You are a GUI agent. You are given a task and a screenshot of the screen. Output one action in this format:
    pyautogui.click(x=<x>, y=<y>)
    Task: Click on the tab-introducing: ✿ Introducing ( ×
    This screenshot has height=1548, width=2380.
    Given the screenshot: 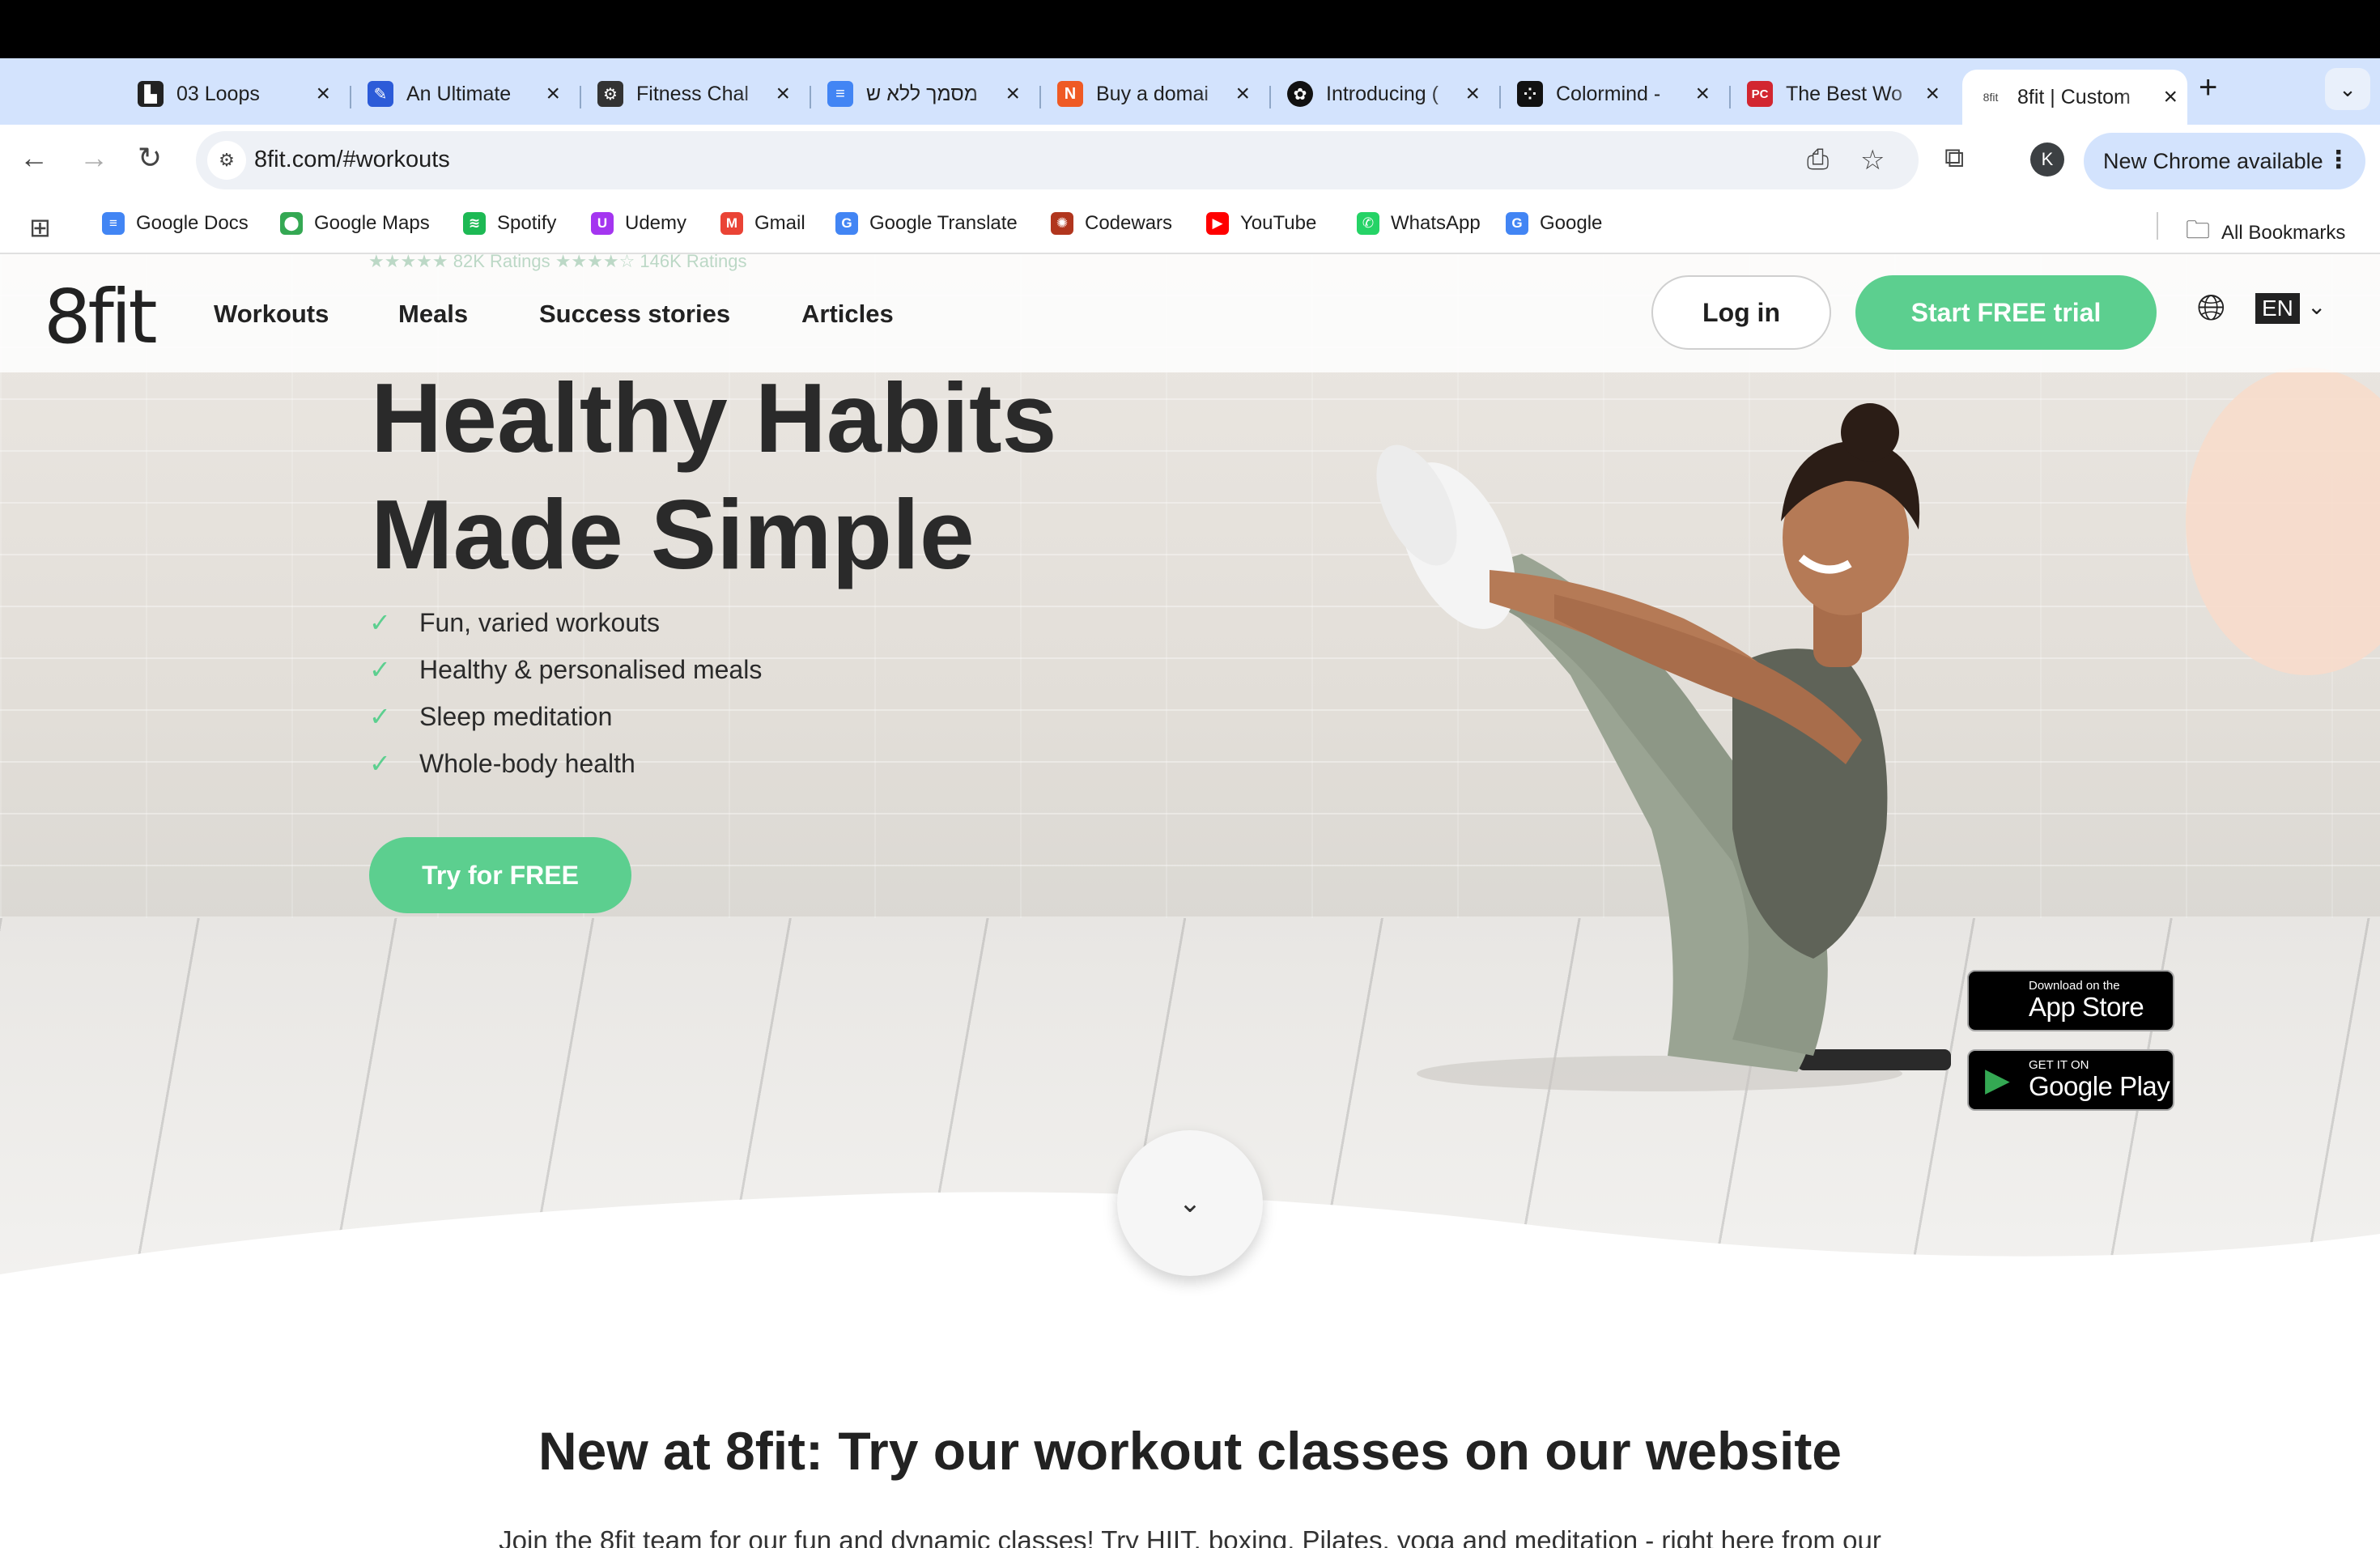 What is the action you would take?
    pyautogui.click(x=1382, y=94)
    